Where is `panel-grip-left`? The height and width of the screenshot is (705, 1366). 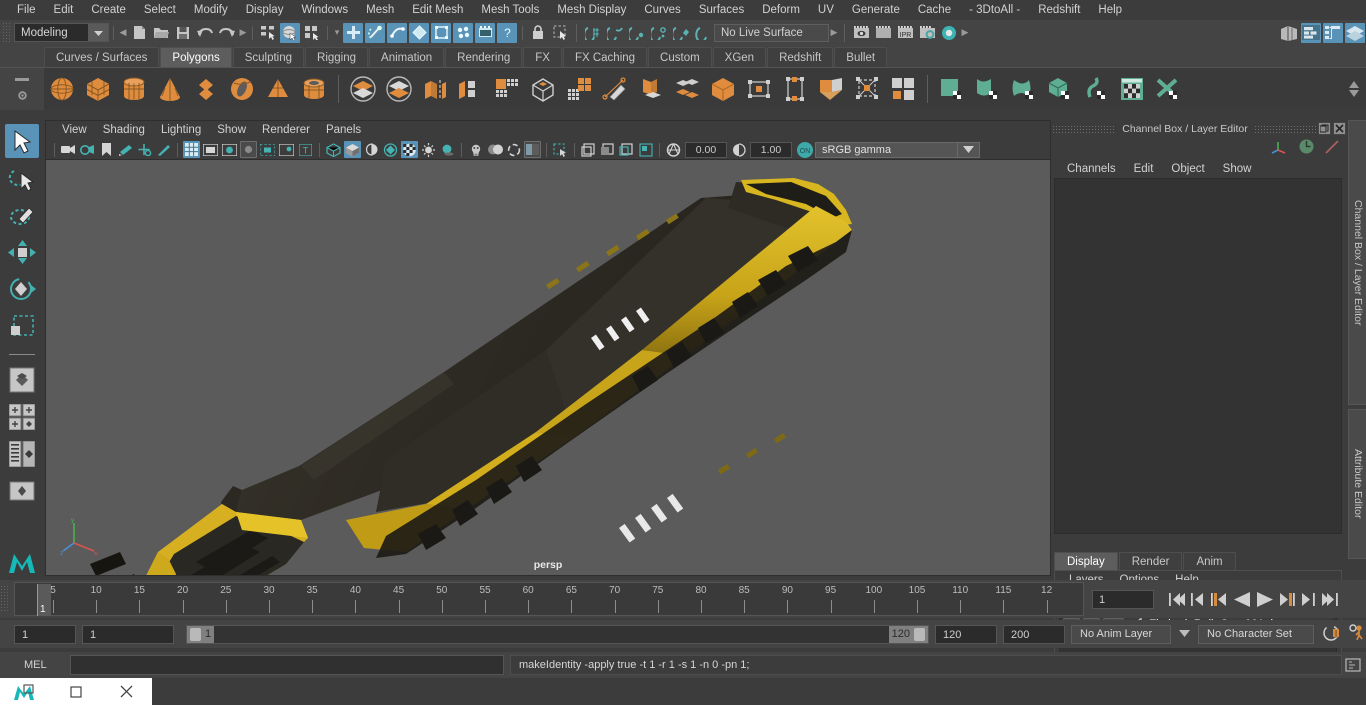 panel-grip-left is located at coordinates (1084, 128).